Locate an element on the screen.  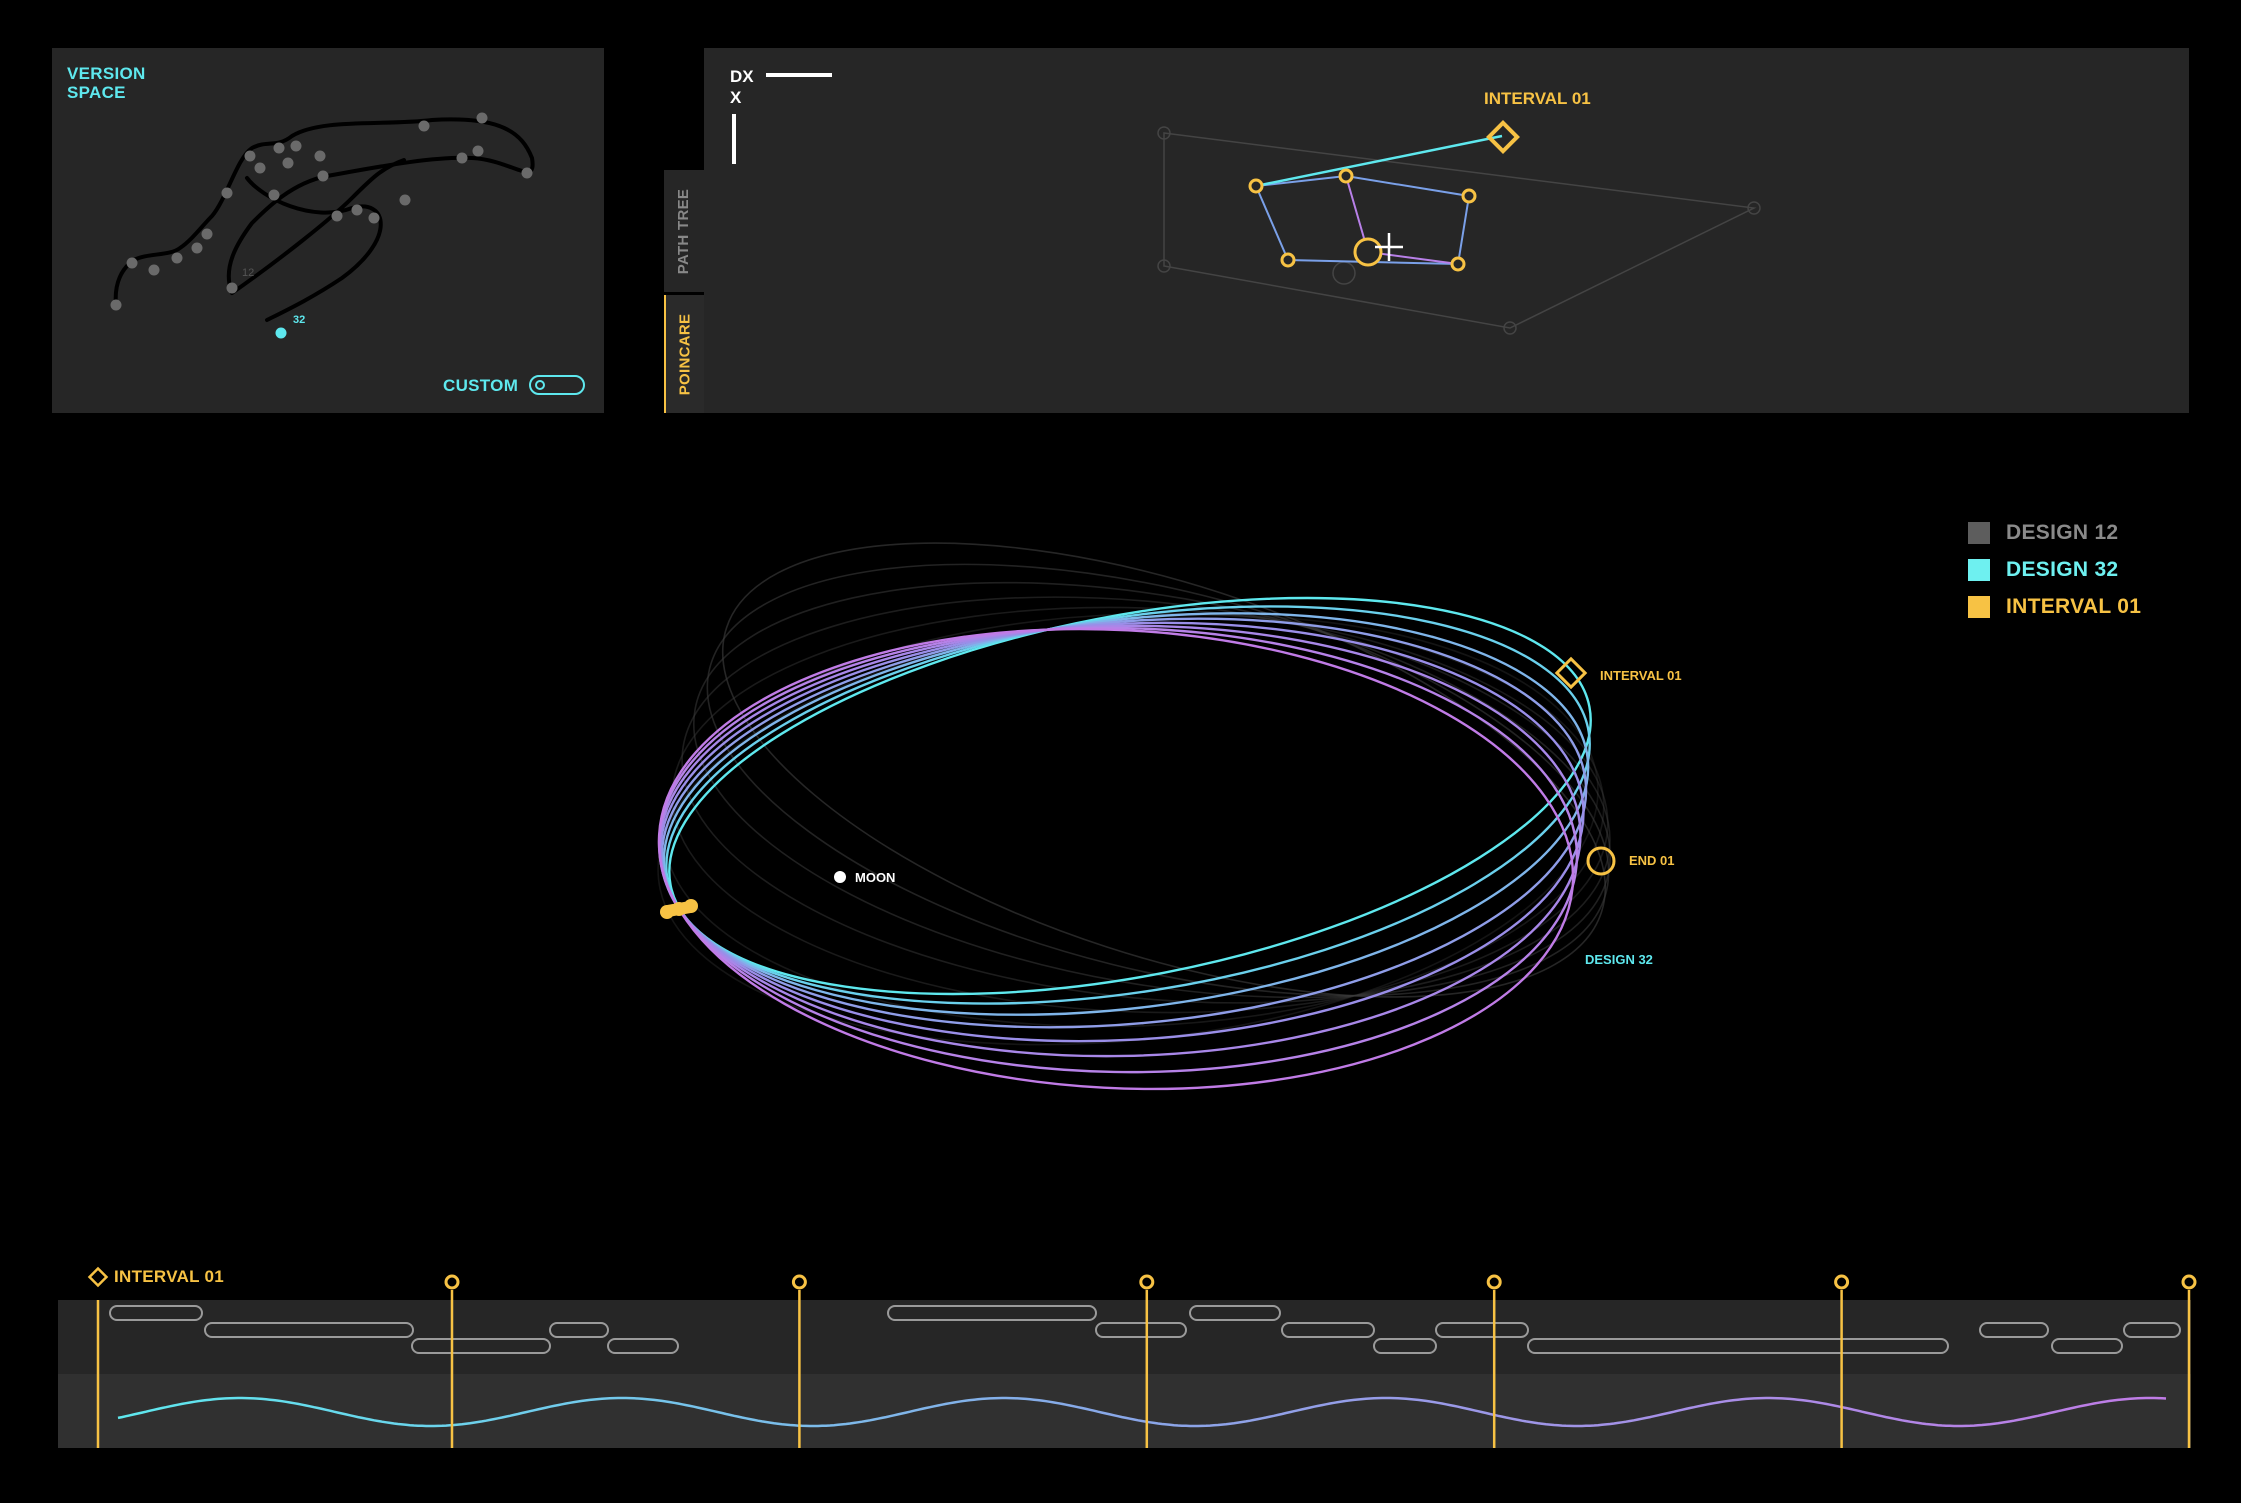
interval-diamond-icon is located at coordinates (98, 1277).